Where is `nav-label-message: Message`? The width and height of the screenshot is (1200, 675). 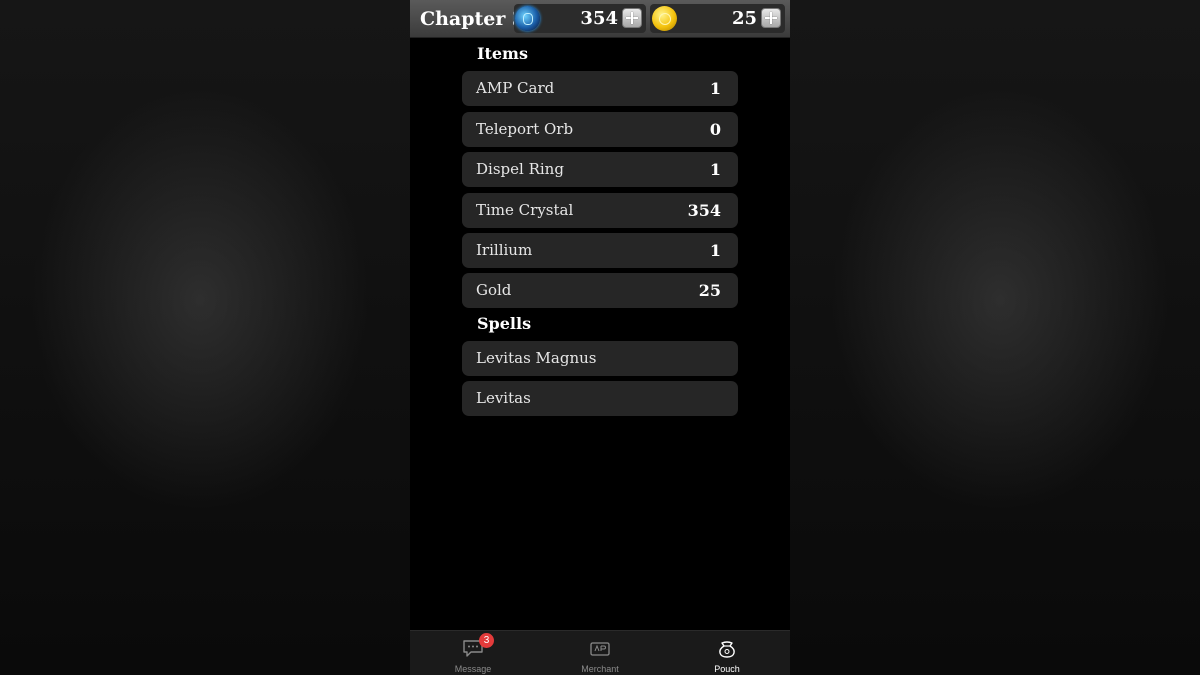 nav-label-message: Message is located at coordinates (473, 669).